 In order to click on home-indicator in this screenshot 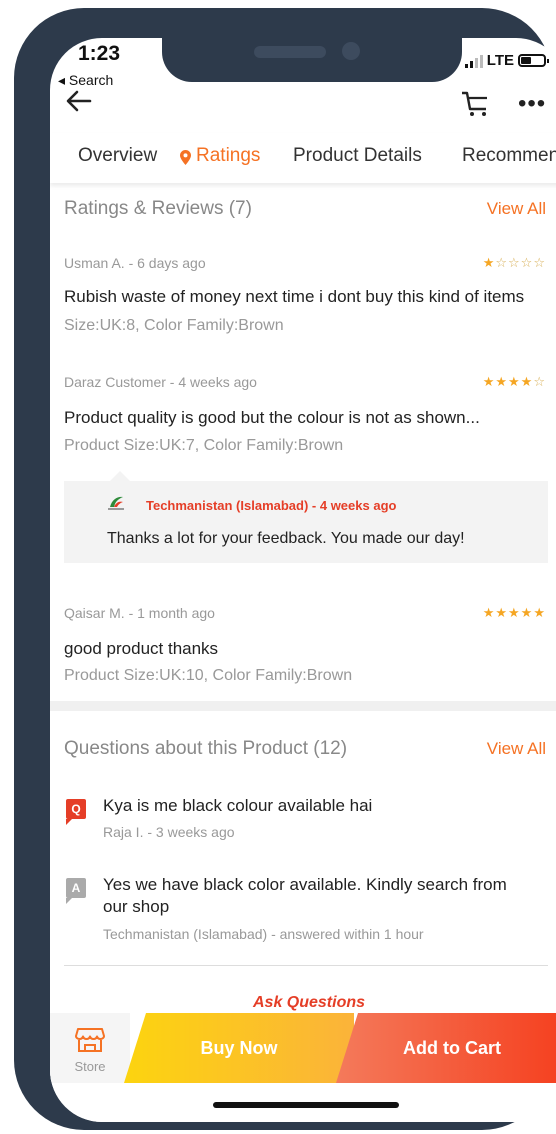, I will do `click(306, 1105)`.